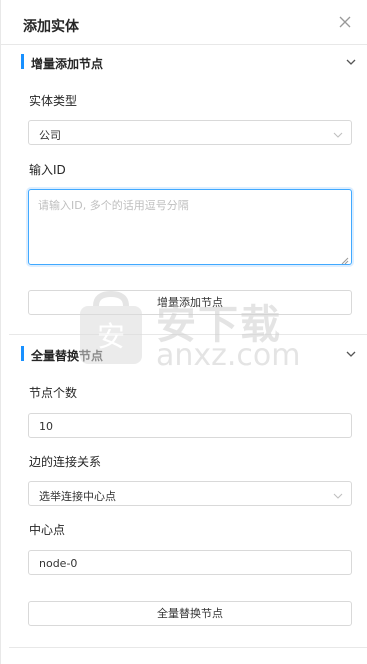 The image size is (367, 664). Describe the element at coordinates (113, 205) in the screenshot. I see `id-placeholder: 请输入ID, 多个的话用逗号分隔` at that location.